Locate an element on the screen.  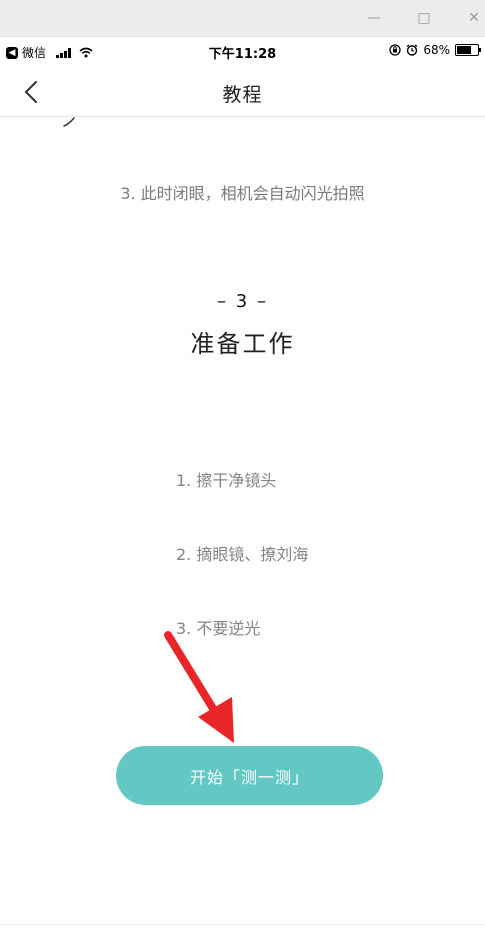
battery-icon is located at coordinates (468, 50).